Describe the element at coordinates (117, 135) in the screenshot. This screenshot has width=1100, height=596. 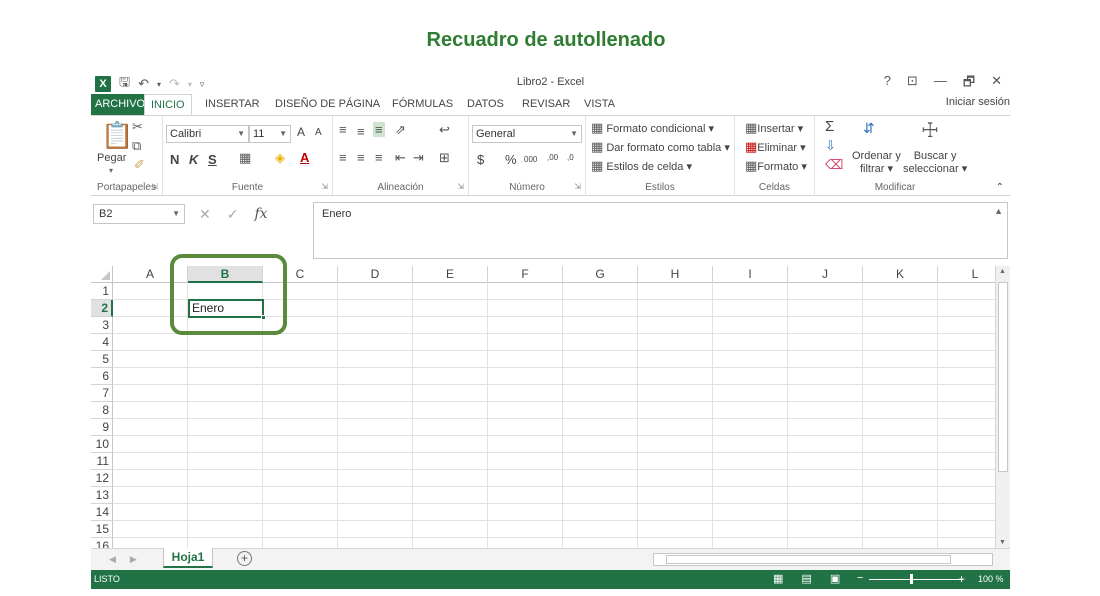
I see `paste-icon: 📋` at that location.